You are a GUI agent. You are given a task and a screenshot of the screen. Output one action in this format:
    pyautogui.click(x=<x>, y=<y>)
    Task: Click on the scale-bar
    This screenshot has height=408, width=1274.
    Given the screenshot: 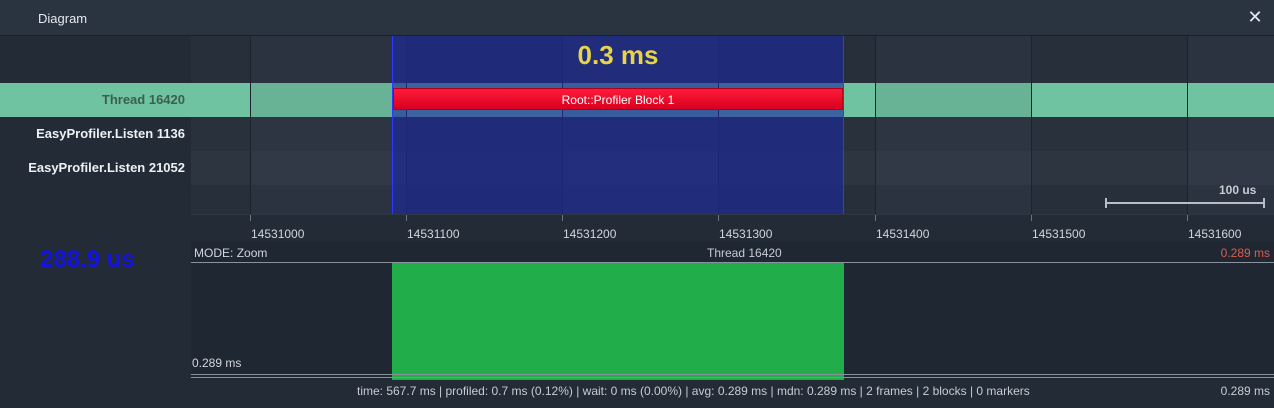 What is the action you would take?
    pyautogui.click(x=1185, y=203)
    